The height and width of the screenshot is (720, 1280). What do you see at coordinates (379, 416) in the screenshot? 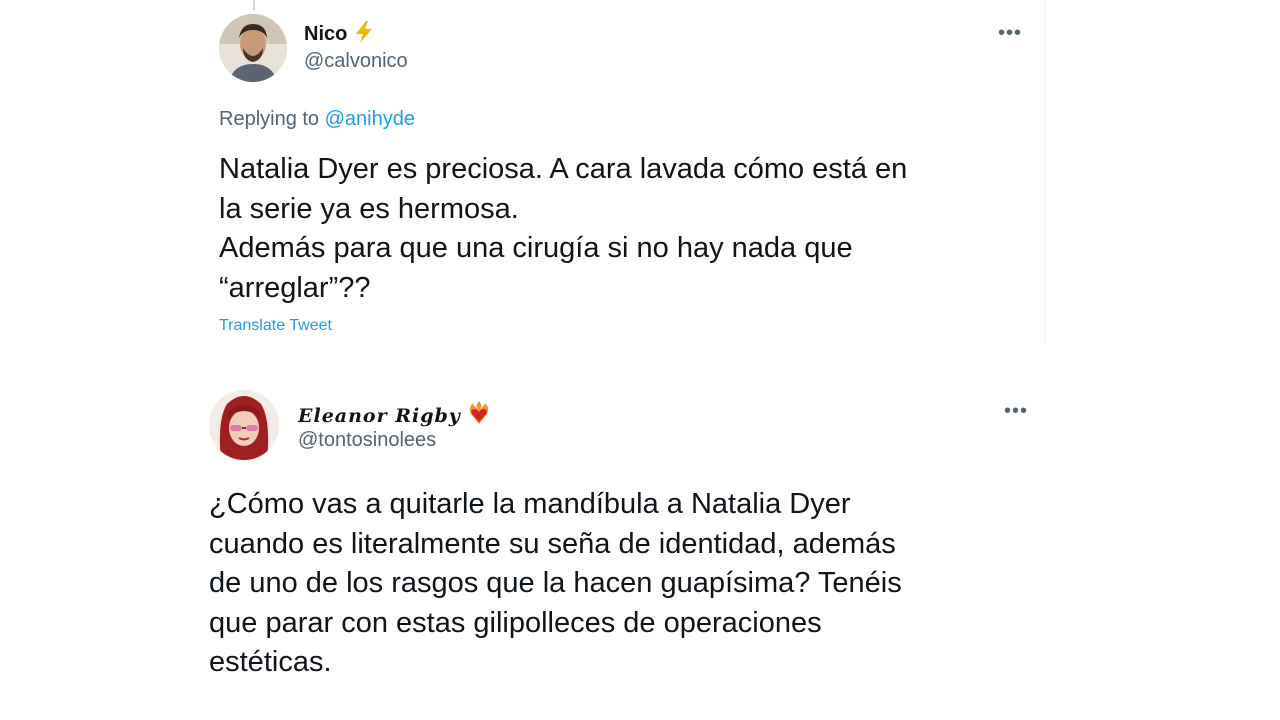
I see `display-name: Eleanor Rigby` at bounding box center [379, 416].